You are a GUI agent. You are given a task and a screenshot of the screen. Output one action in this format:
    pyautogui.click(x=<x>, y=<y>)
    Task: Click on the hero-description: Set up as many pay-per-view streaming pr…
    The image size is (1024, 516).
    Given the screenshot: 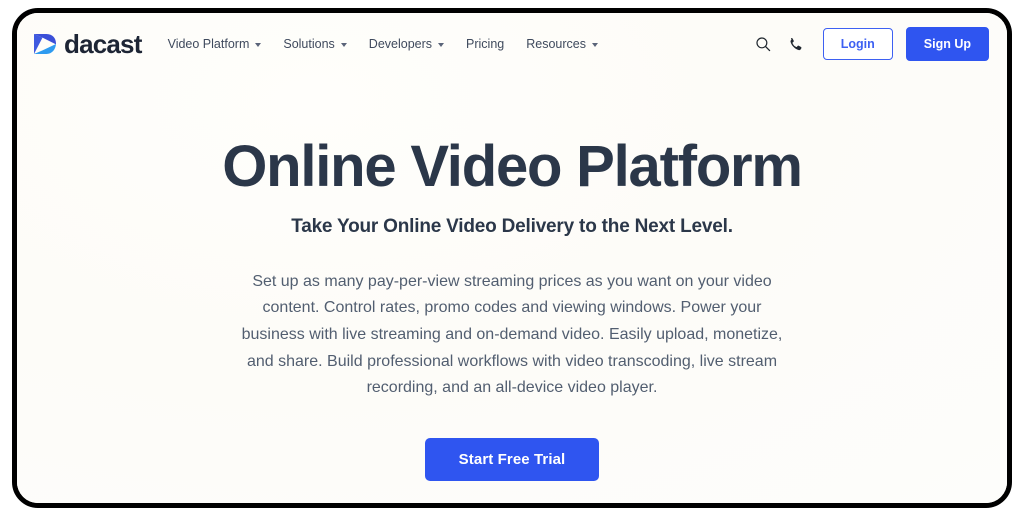 What is the action you would take?
    pyautogui.click(x=512, y=334)
    